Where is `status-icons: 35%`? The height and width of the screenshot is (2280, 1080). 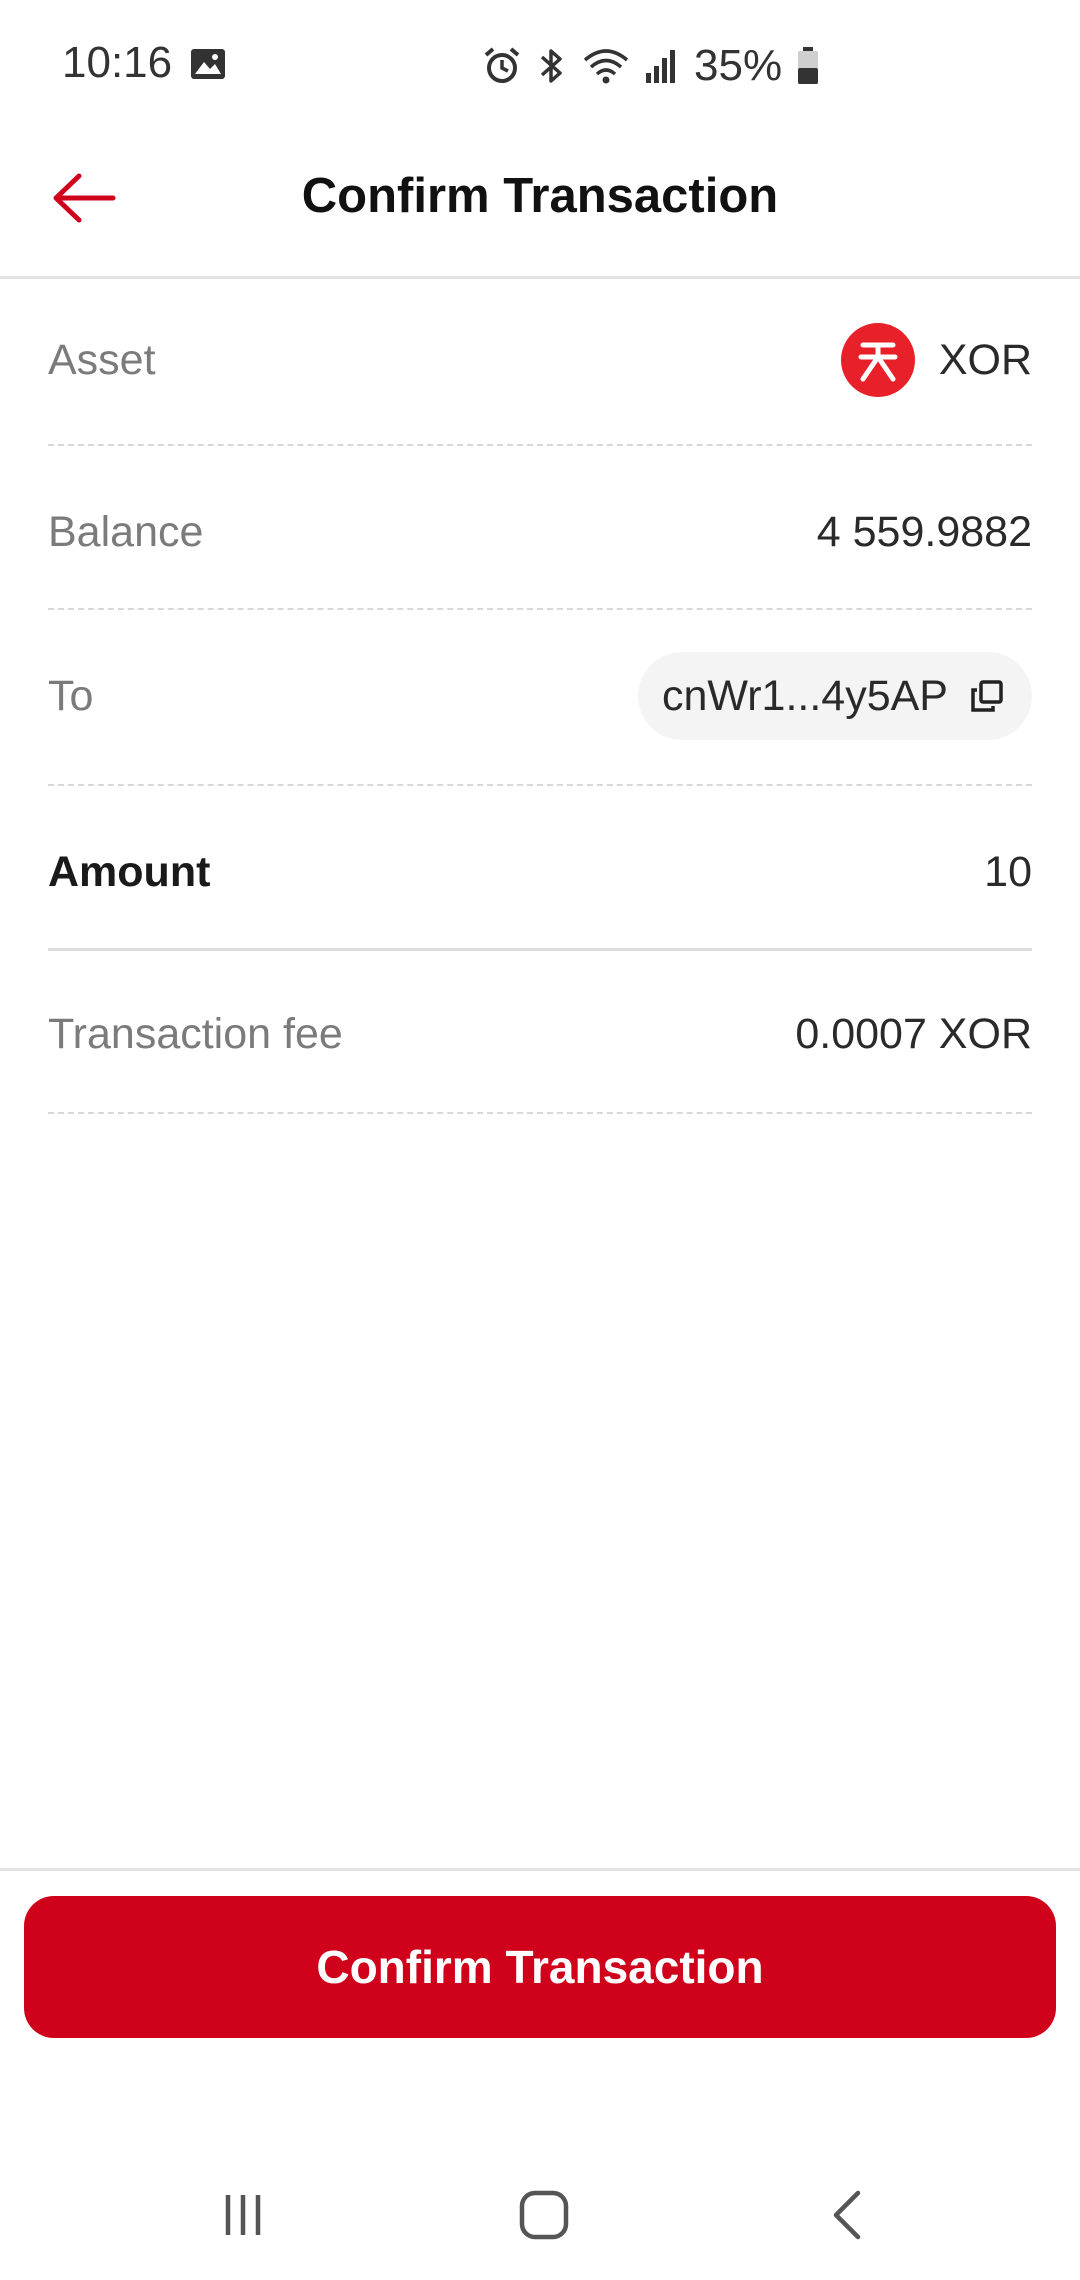 status-icons: 35% is located at coordinates (651, 66).